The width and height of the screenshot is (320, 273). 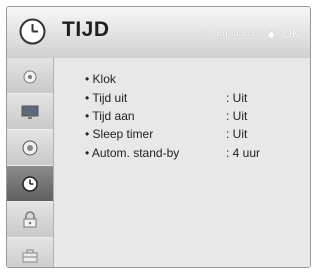 What do you see at coordinates (203, 33) in the screenshot?
I see `arrows-icon: ⟡` at bounding box center [203, 33].